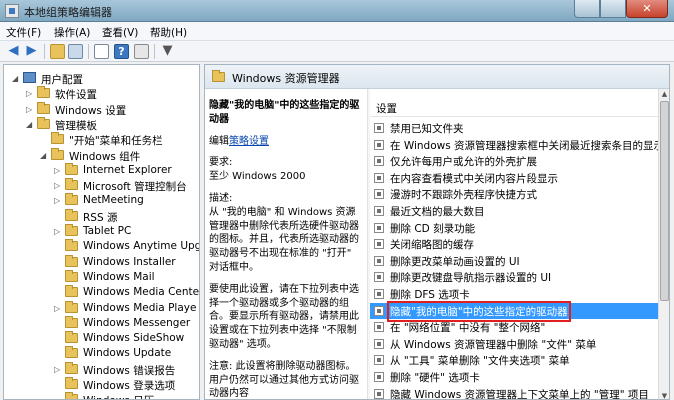 Image resolution: width=674 pixels, height=400 pixels. I want to click on setting-row: 删除 "硬件" 选项卡, so click(514, 377).